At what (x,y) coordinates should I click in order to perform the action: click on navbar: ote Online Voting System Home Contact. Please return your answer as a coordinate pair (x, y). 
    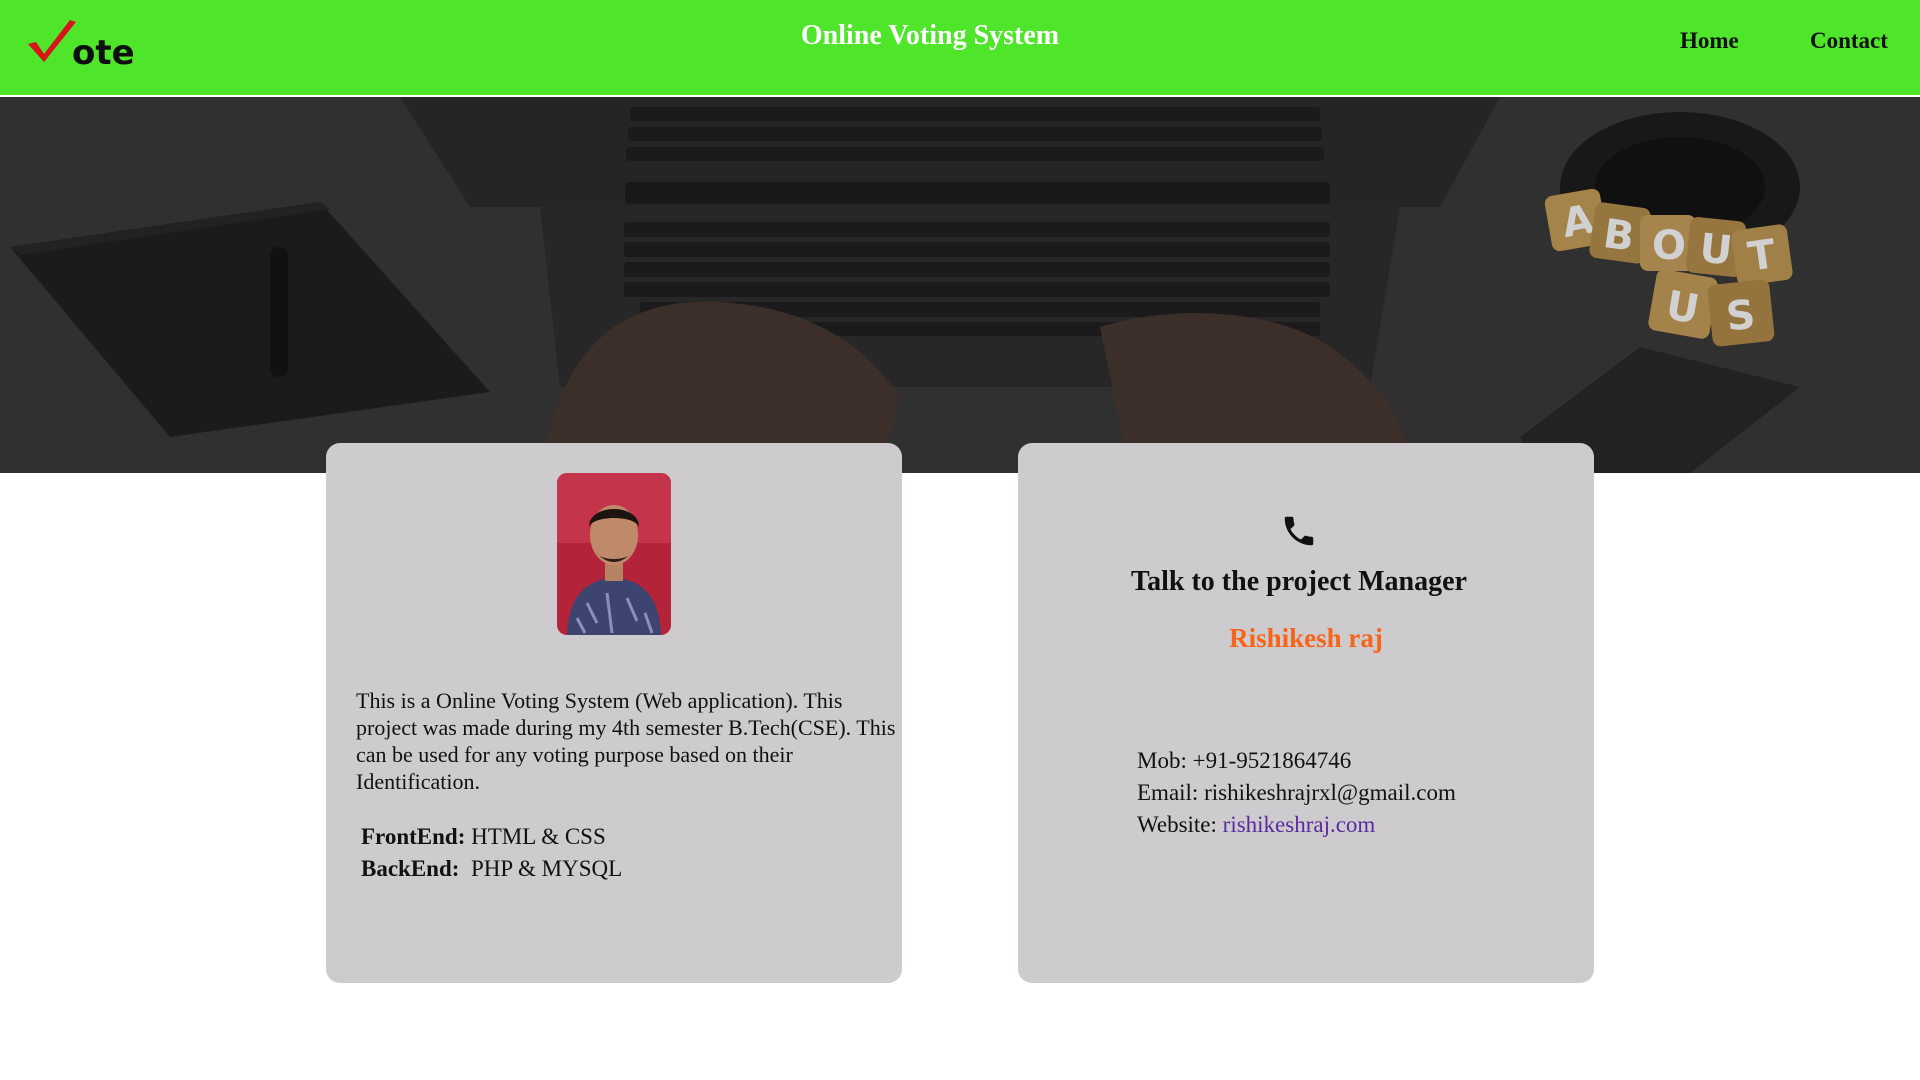
    Looking at the image, I should click on (960, 48).